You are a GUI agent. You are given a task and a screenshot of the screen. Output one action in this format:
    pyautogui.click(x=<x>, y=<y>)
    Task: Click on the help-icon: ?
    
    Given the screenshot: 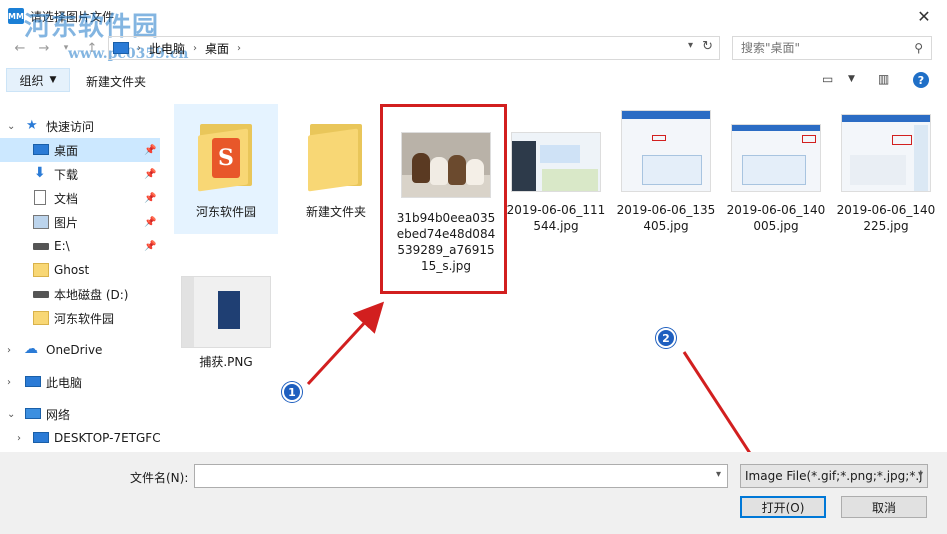 What is the action you would take?
    pyautogui.click(x=921, y=80)
    